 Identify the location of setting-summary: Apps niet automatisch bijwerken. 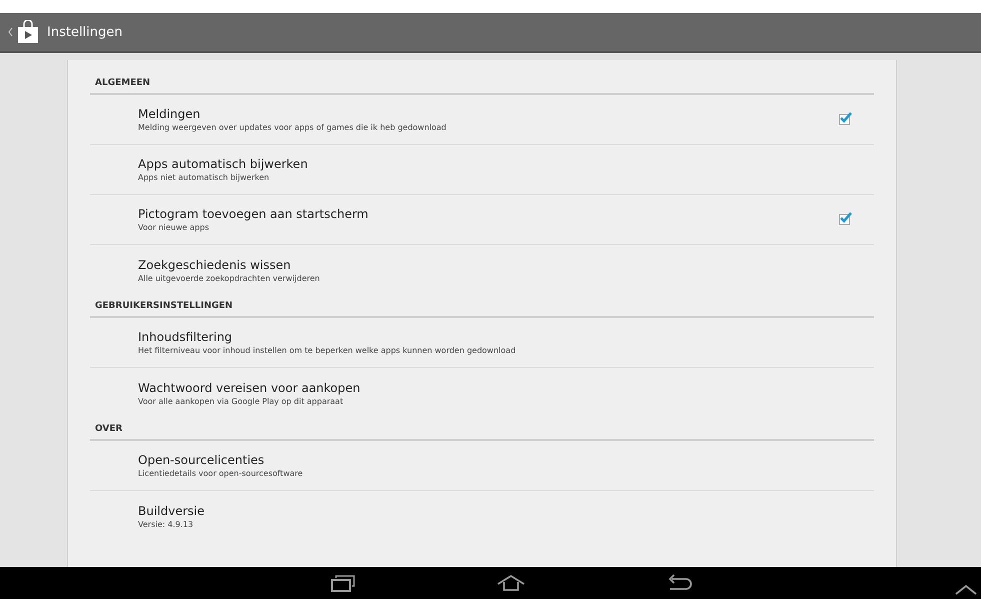
(204, 177).